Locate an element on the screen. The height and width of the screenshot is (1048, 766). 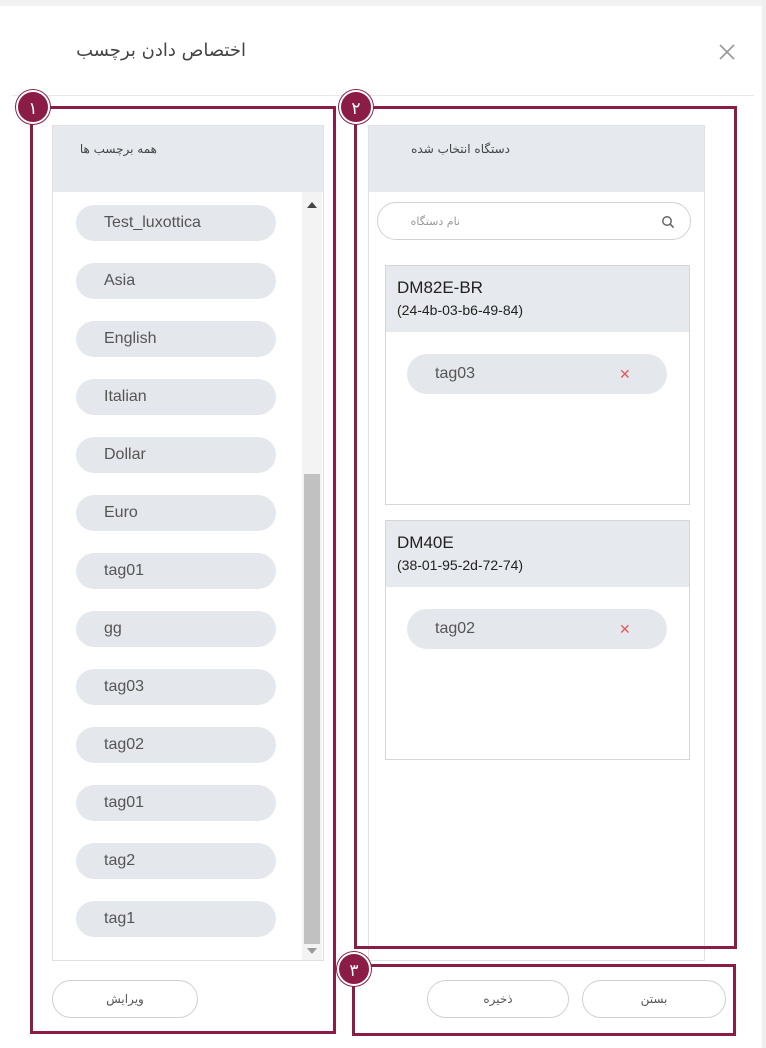
top-edge is located at coordinates (383, 3).